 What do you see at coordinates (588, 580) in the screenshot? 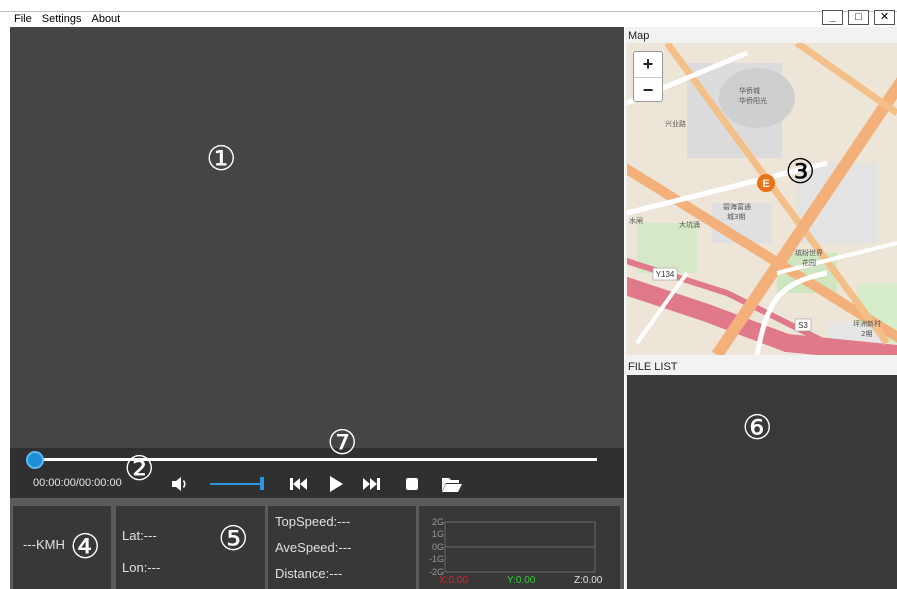
I see `gsensor-z: Z:0.00` at bounding box center [588, 580].